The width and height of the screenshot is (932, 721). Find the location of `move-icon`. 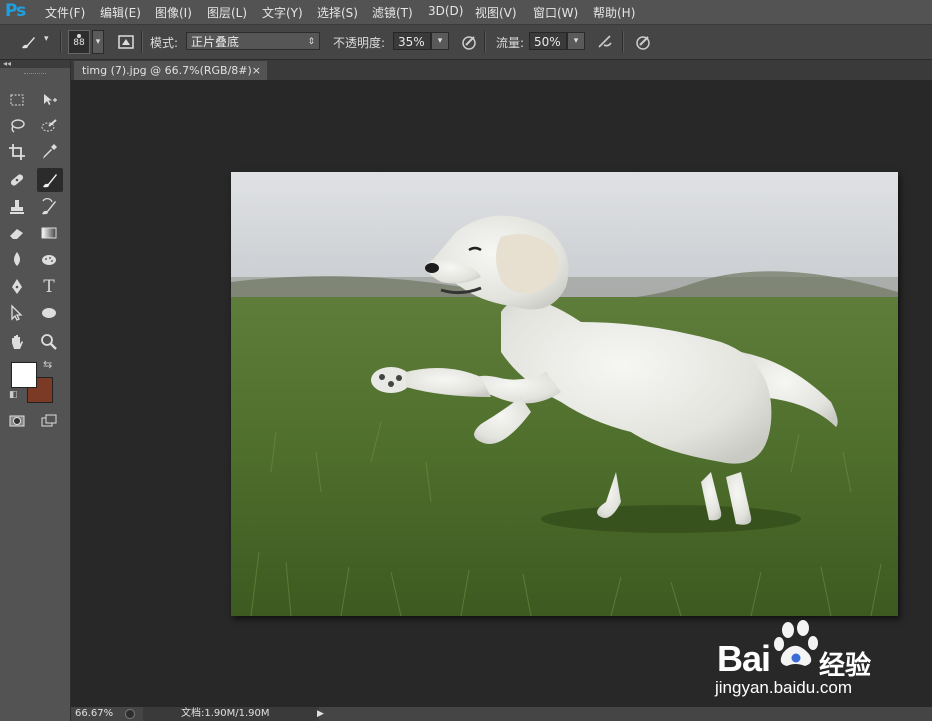

move-icon is located at coordinates (49, 100).